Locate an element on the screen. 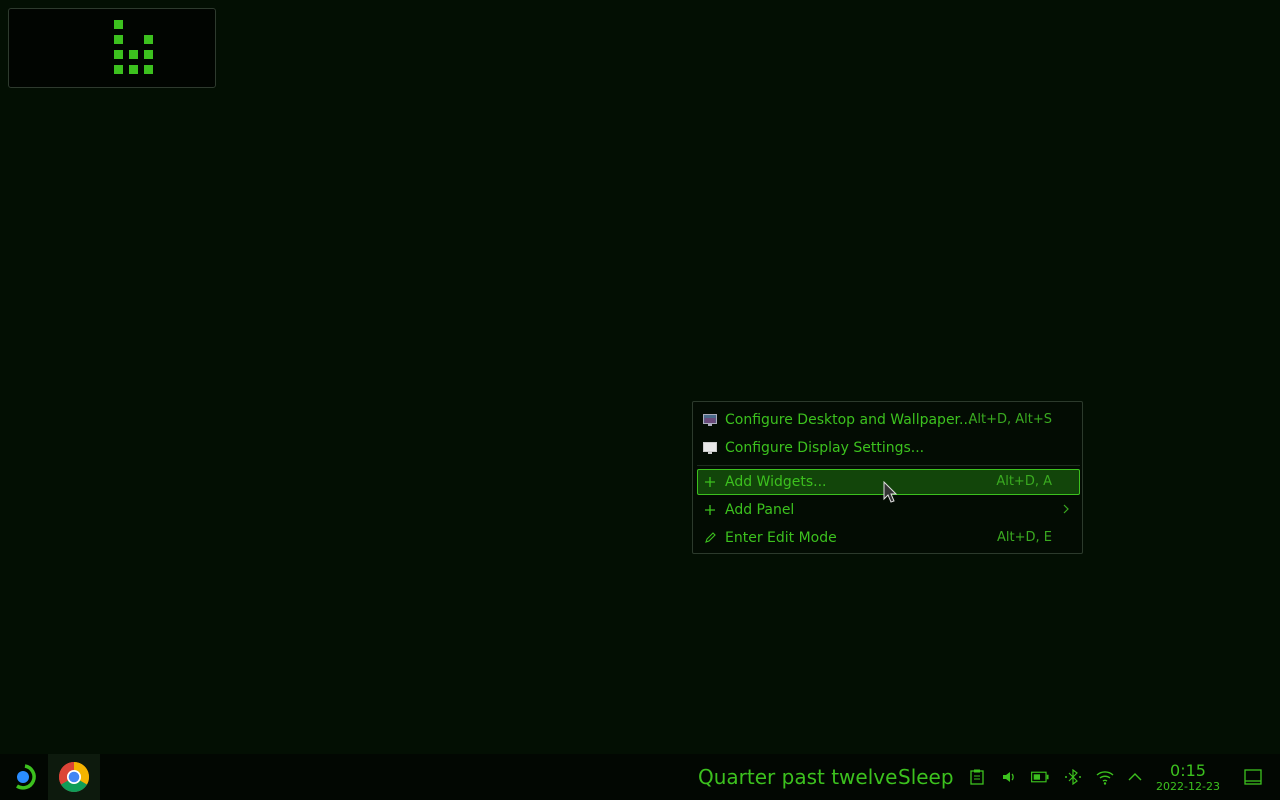  application-launcher-icon is located at coordinates (23, 777).